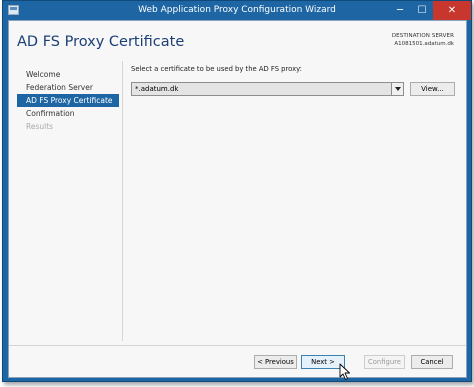  I want to click on previous-button: < Previous, so click(275, 362).